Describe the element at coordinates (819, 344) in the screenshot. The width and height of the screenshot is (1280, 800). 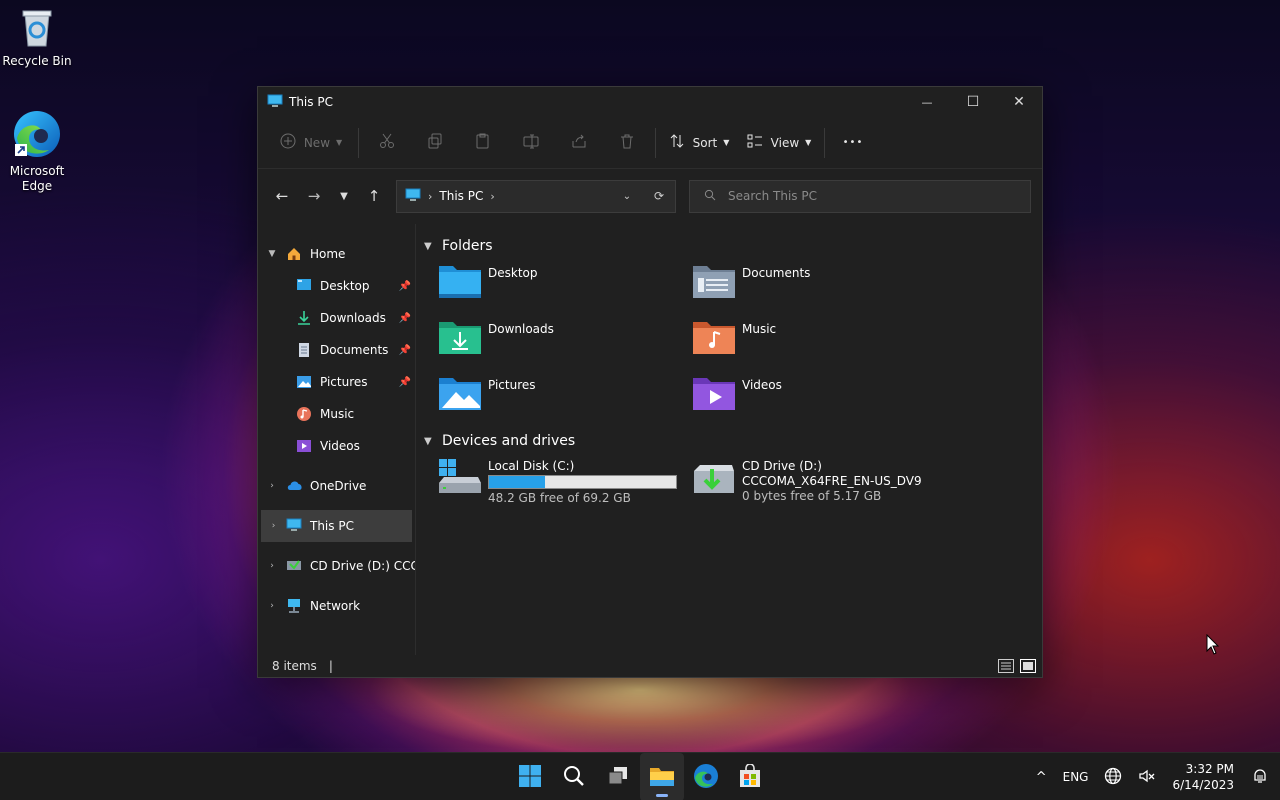
I see `folder-music: Music` at that location.